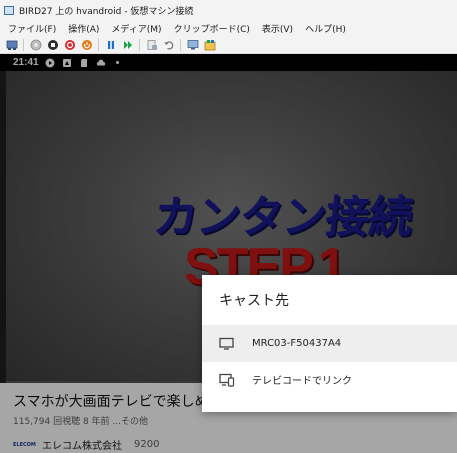 Image resolution: width=457 pixels, height=453 pixels. Describe the element at coordinates (86, 44) in the screenshot. I see `power-icon` at that location.